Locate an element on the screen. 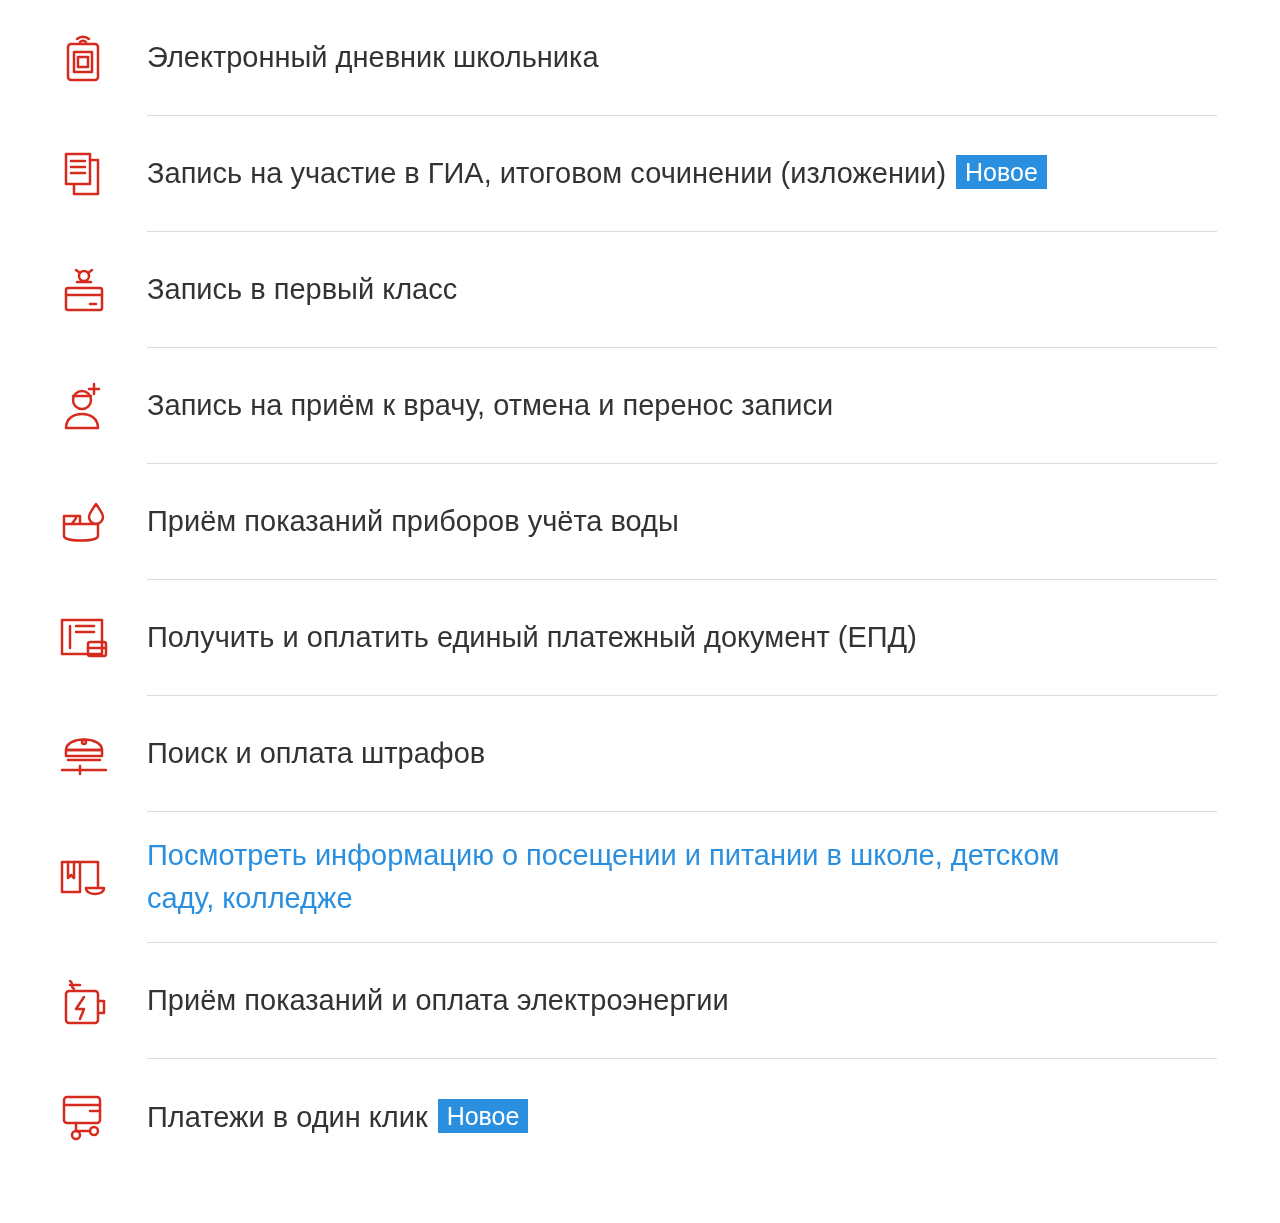  service-title: Электронный дневник школьника is located at coordinates (373, 57).